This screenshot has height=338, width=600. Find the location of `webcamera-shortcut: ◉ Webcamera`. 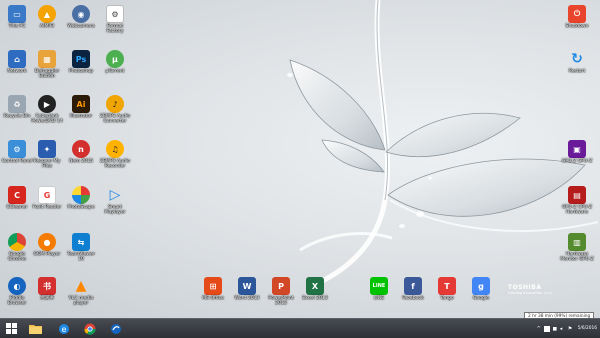

webcamera-shortcut: ◉ Webcamera is located at coordinates (81, 17).